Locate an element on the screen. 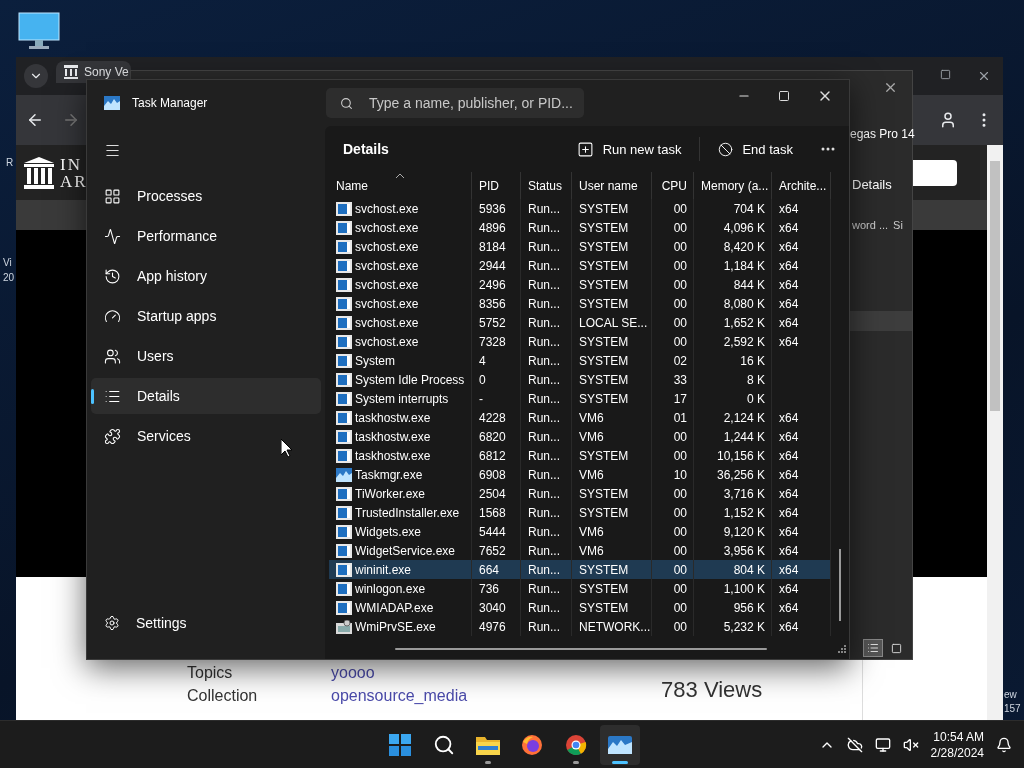 This screenshot has width=1024, height=768. table-row: wininit.exe 664 Run... SYSTEM 00 804 K x64 is located at coordinates (579, 569).